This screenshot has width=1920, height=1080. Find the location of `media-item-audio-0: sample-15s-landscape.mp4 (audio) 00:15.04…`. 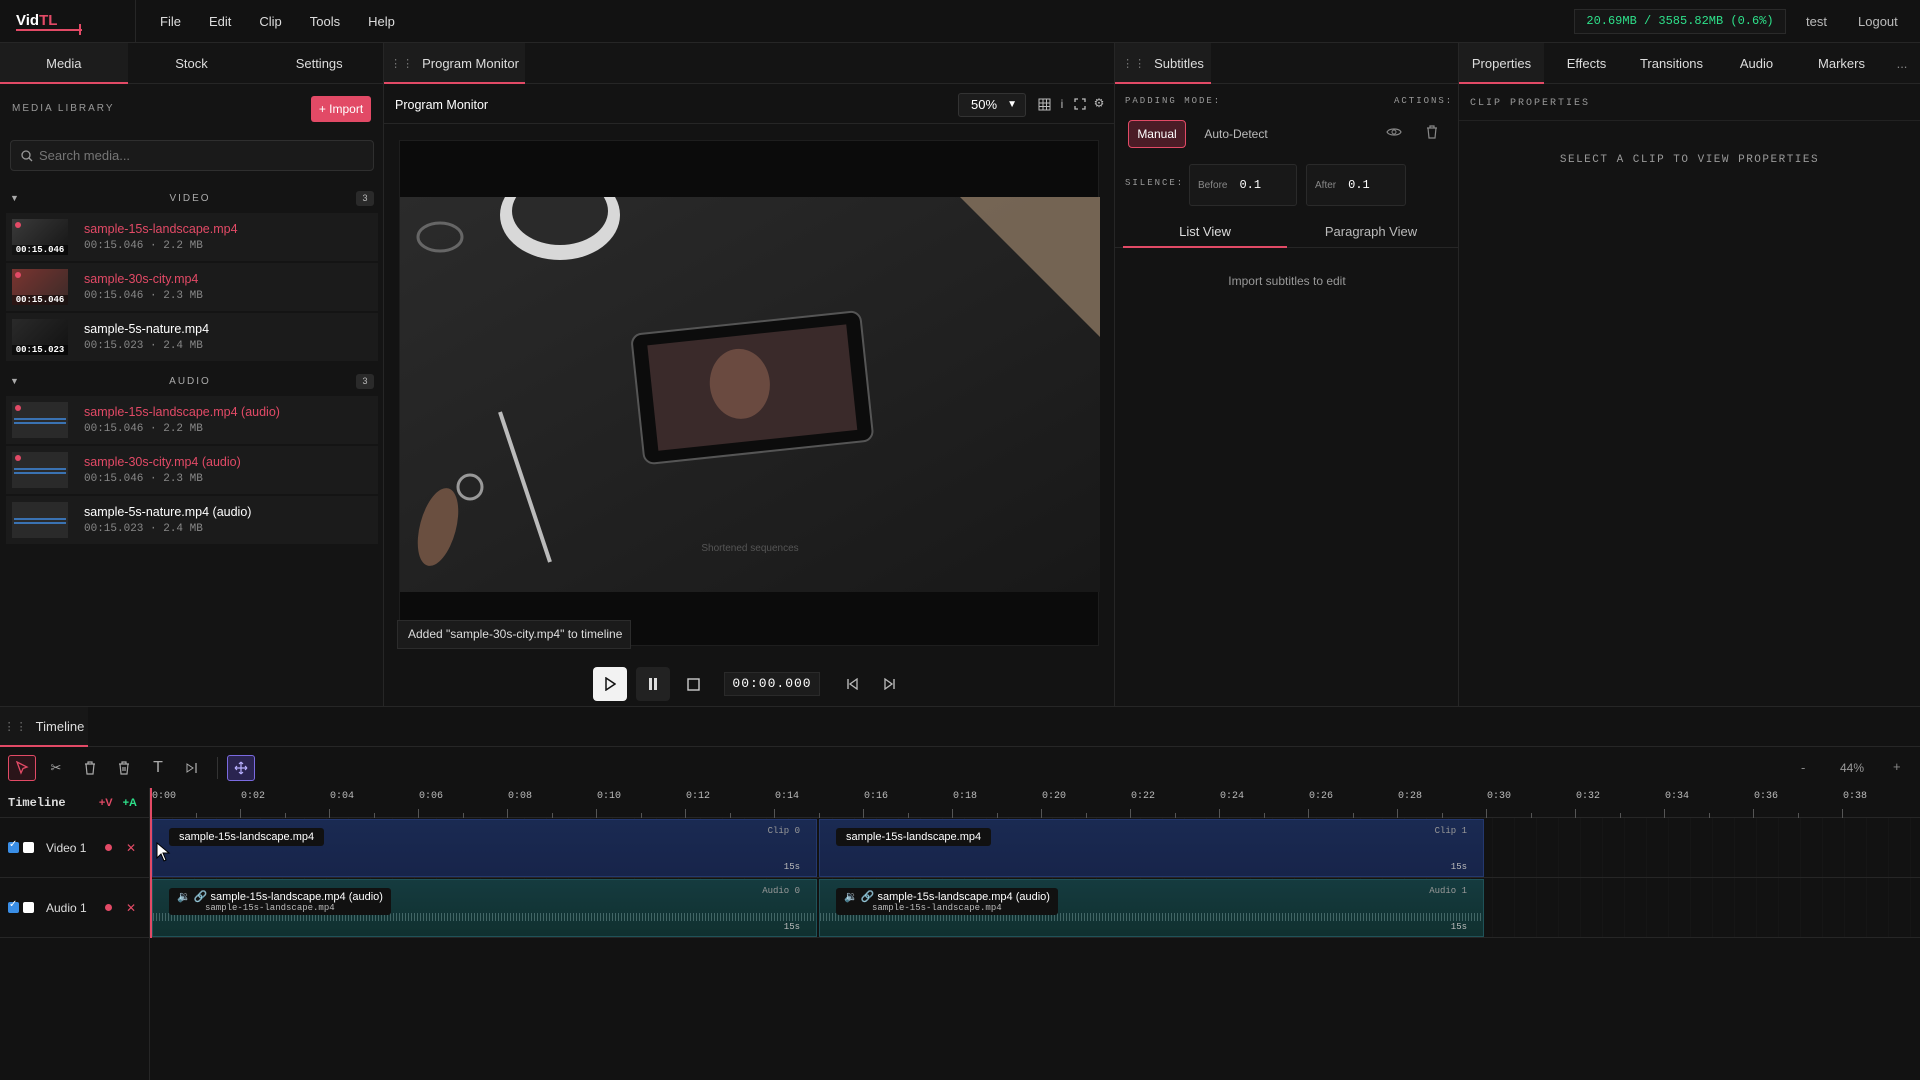

media-item-audio-0: sample-15s-landscape.mp4 (audio) 00:15.04… is located at coordinates (192, 420).